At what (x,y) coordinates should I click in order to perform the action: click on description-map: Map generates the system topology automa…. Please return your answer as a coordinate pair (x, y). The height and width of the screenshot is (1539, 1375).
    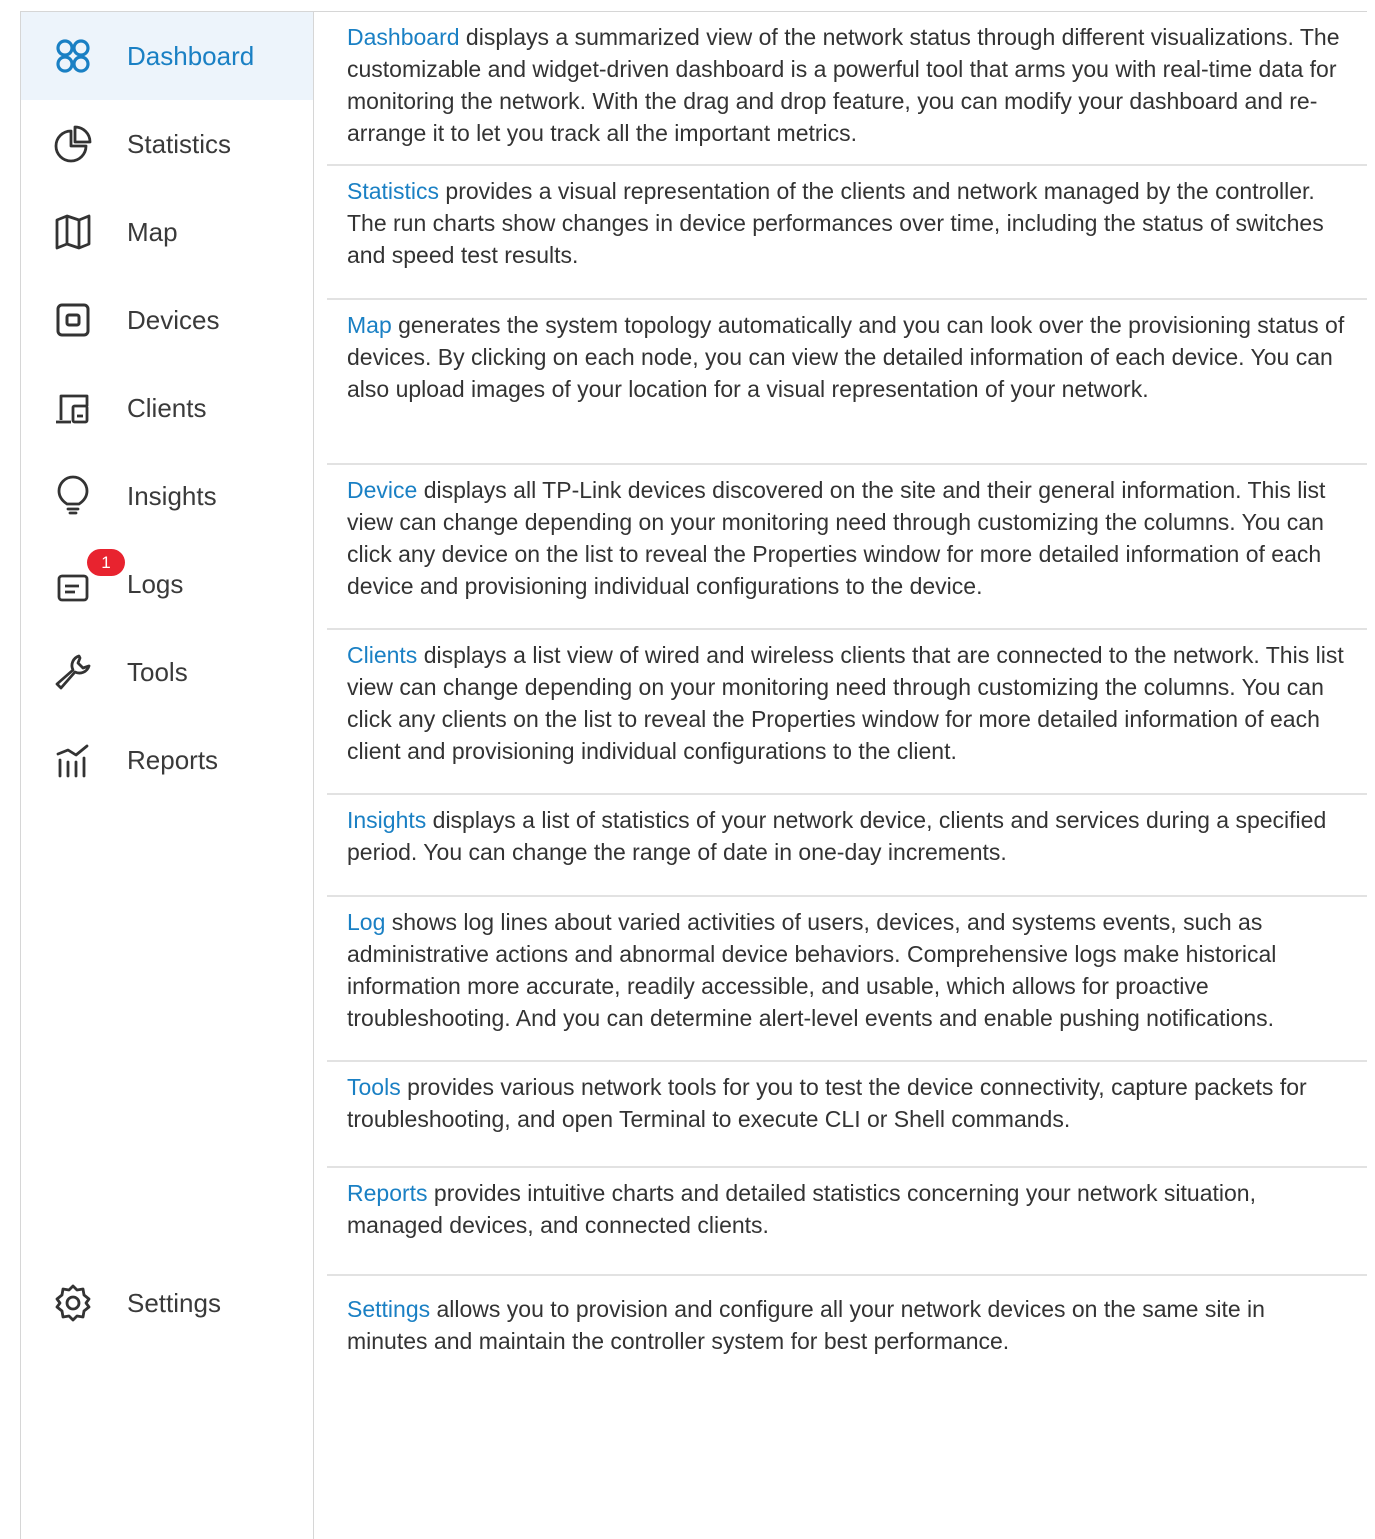
    Looking at the image, I should click on (847, 382).